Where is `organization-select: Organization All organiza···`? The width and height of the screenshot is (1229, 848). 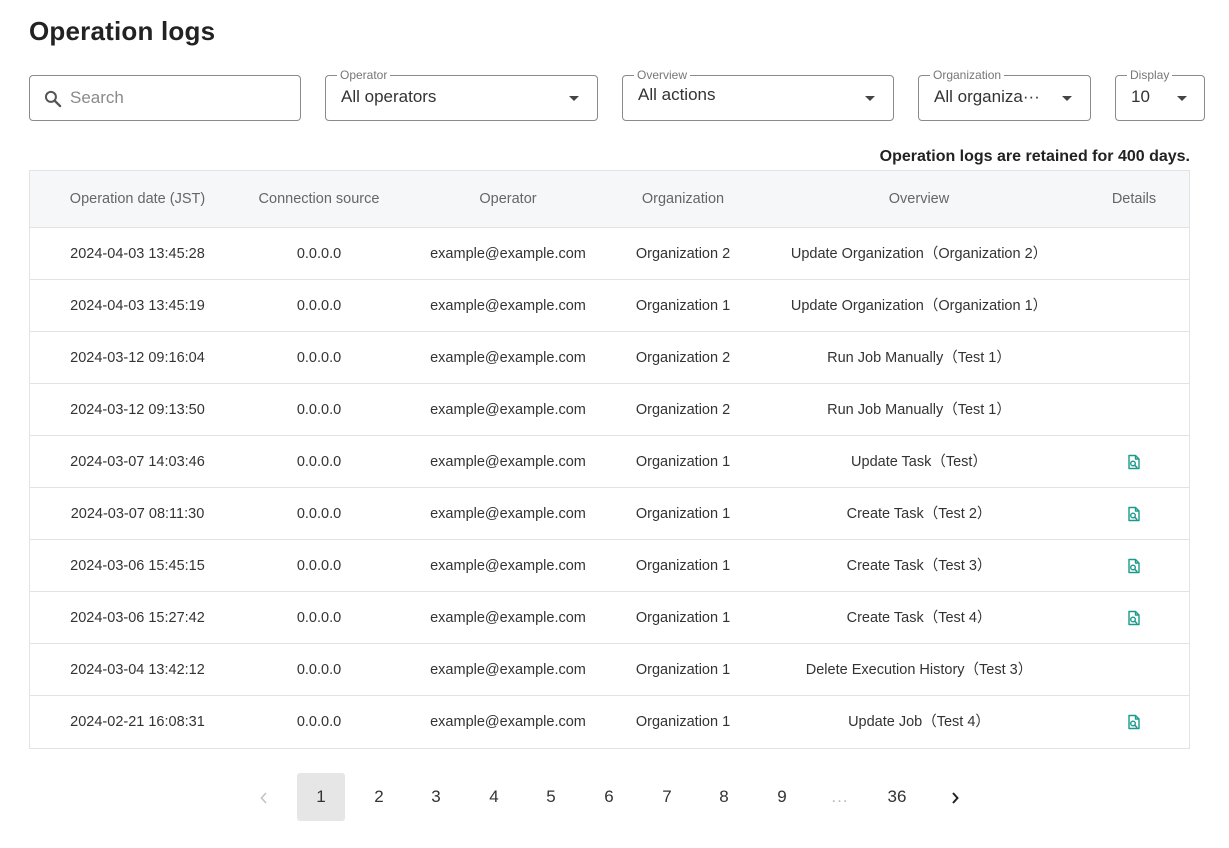 organization-select: Organization All organiza··· is located at coordinates (1004, 94).